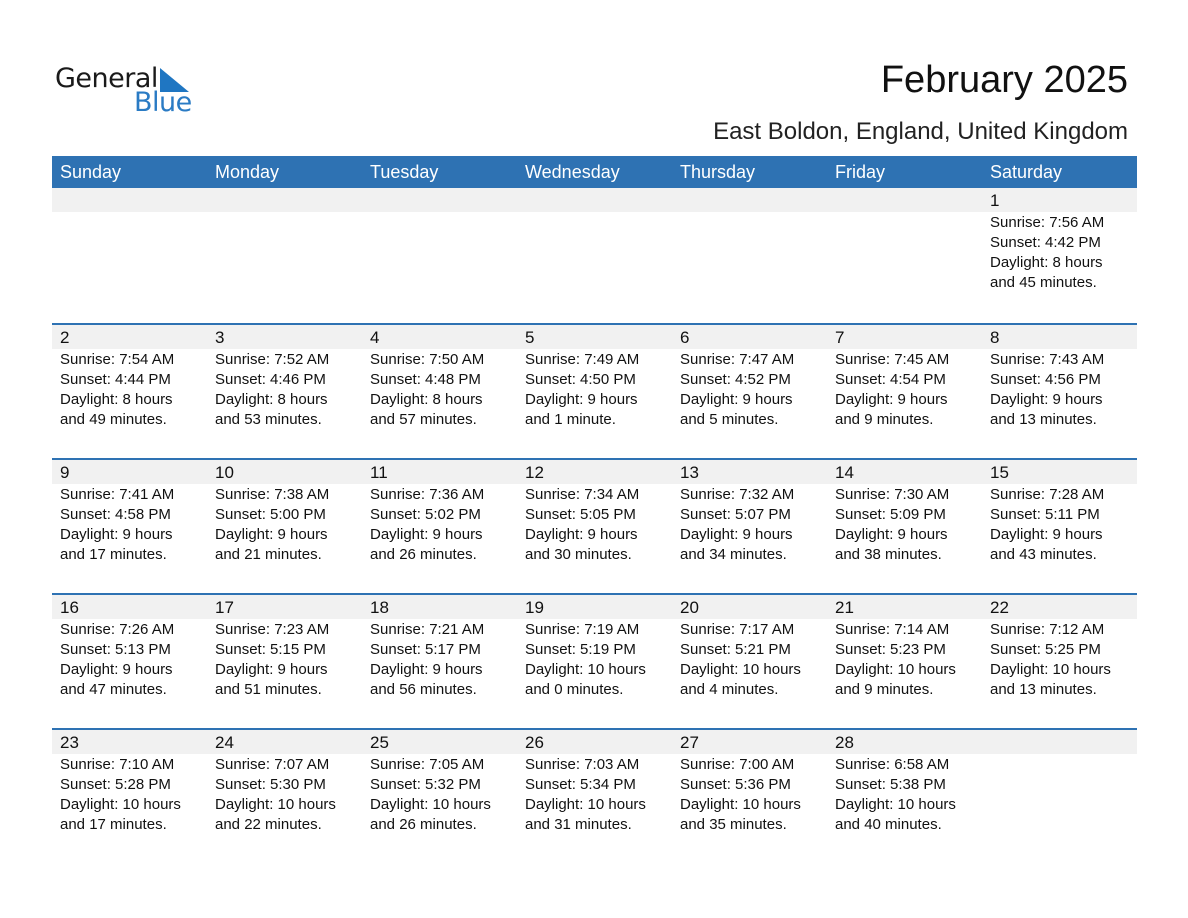  I want to click on day-number: 28, so click(904, 742).